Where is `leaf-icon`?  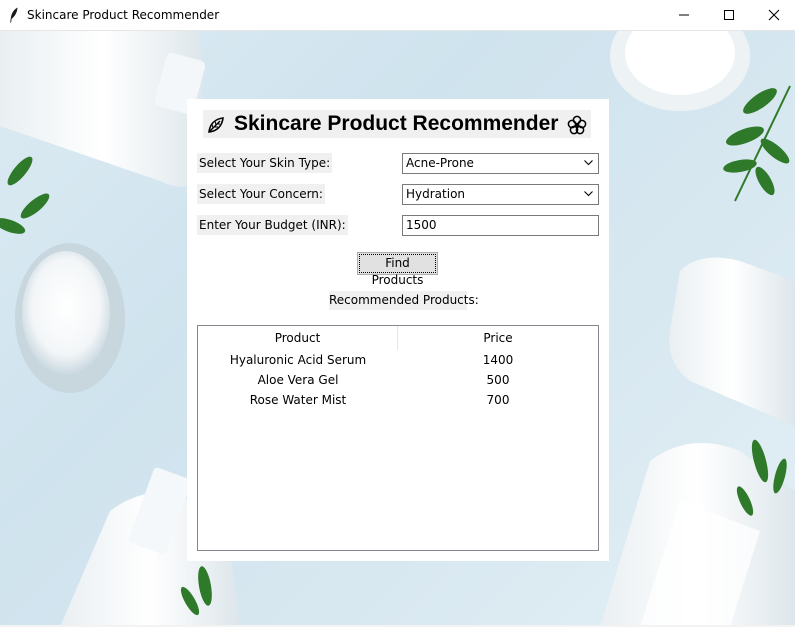
leaf-icon is located at coordinates (216, 125).